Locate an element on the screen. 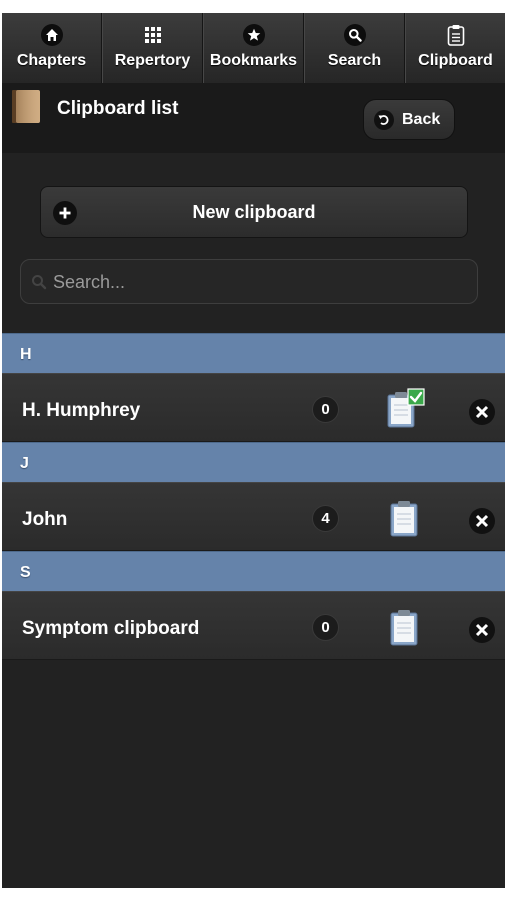 Image resolution: width=507 pixels, height=900 pixels. list-item: Symptom clipboard 0 is located at coordinates (253, 625).